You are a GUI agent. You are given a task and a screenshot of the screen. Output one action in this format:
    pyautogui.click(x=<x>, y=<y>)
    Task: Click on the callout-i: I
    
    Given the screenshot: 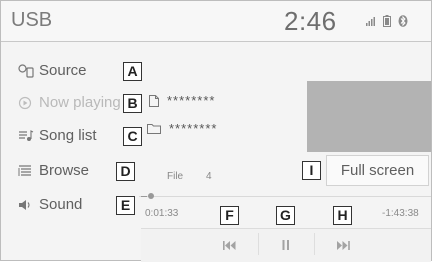 What is the action you would take?
    pyautogui.click(x=311, y=170)
    